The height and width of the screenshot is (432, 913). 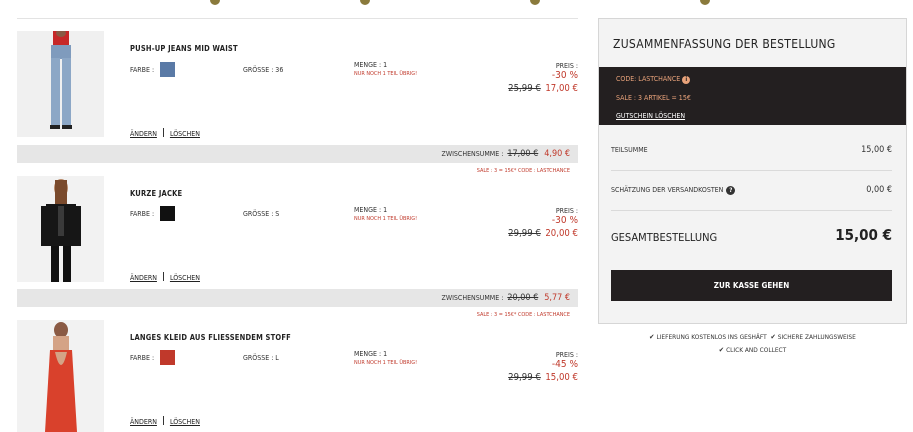 I want to click on checkout-button: ZUR KASSE GEHEN, so click(x=751, y=285).